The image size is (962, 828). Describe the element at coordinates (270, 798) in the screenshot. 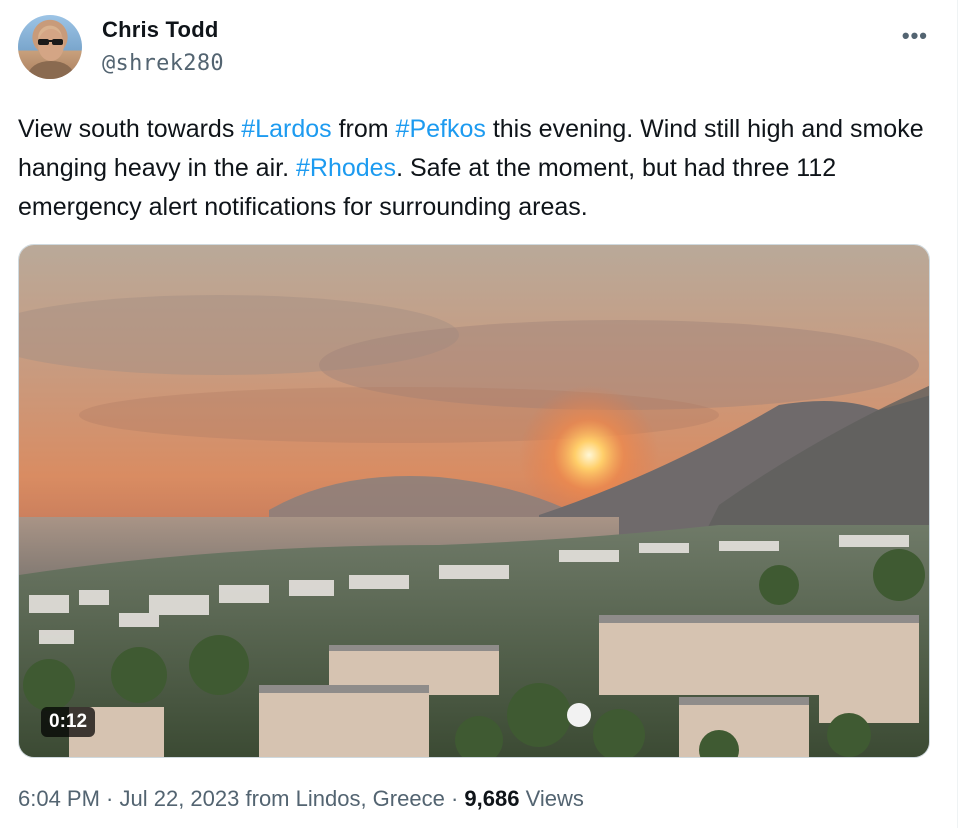

I see `location-prefix: from` at that location.